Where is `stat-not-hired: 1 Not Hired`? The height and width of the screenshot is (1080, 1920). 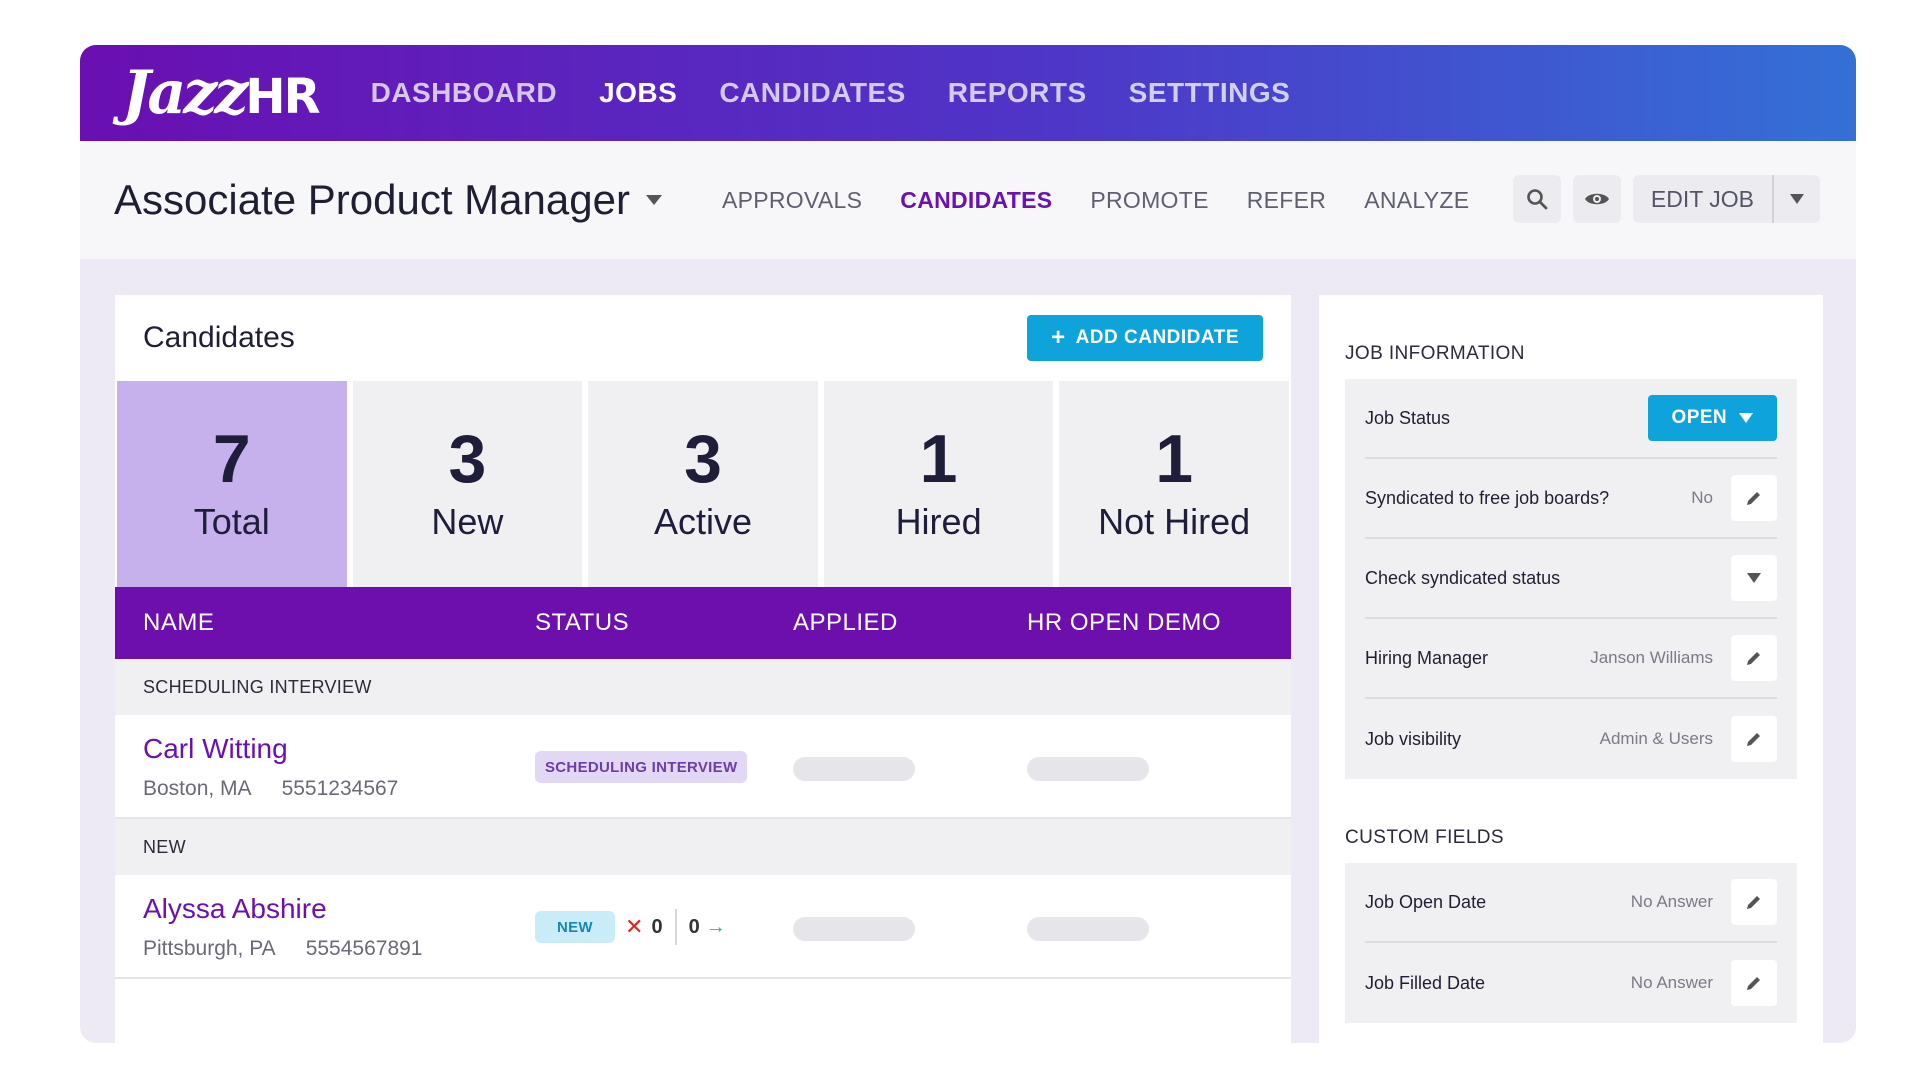 stat-not-hired: 1 Not Hired is located at coordinates (1174, 484).